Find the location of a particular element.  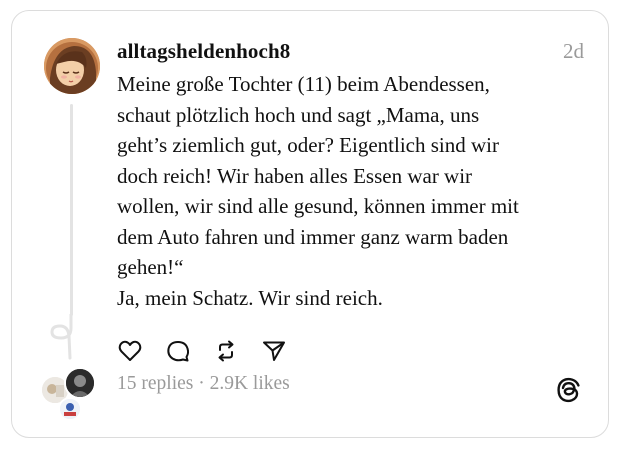

author-avatar is located at coordinates (72, 66).